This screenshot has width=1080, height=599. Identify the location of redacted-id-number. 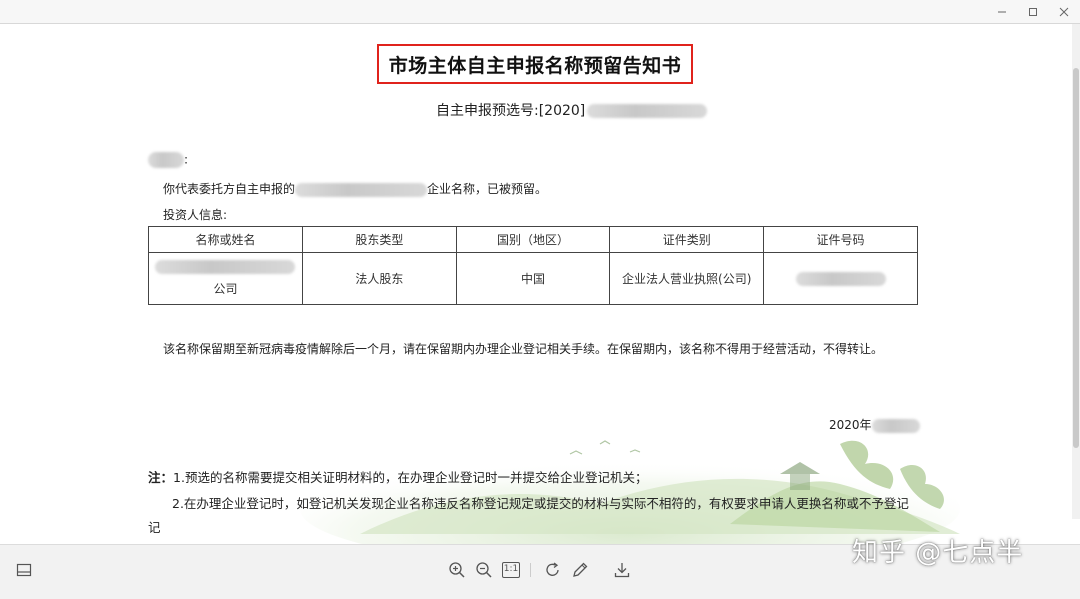
(840, 278).